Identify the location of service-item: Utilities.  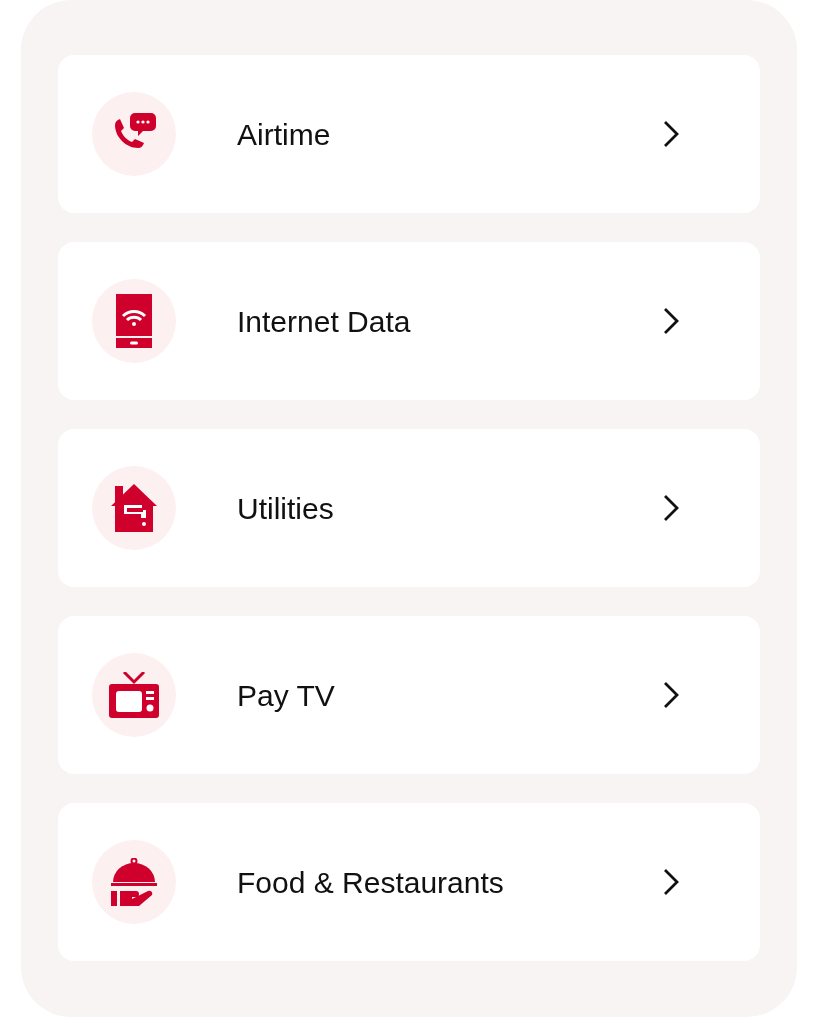
(409, 508).